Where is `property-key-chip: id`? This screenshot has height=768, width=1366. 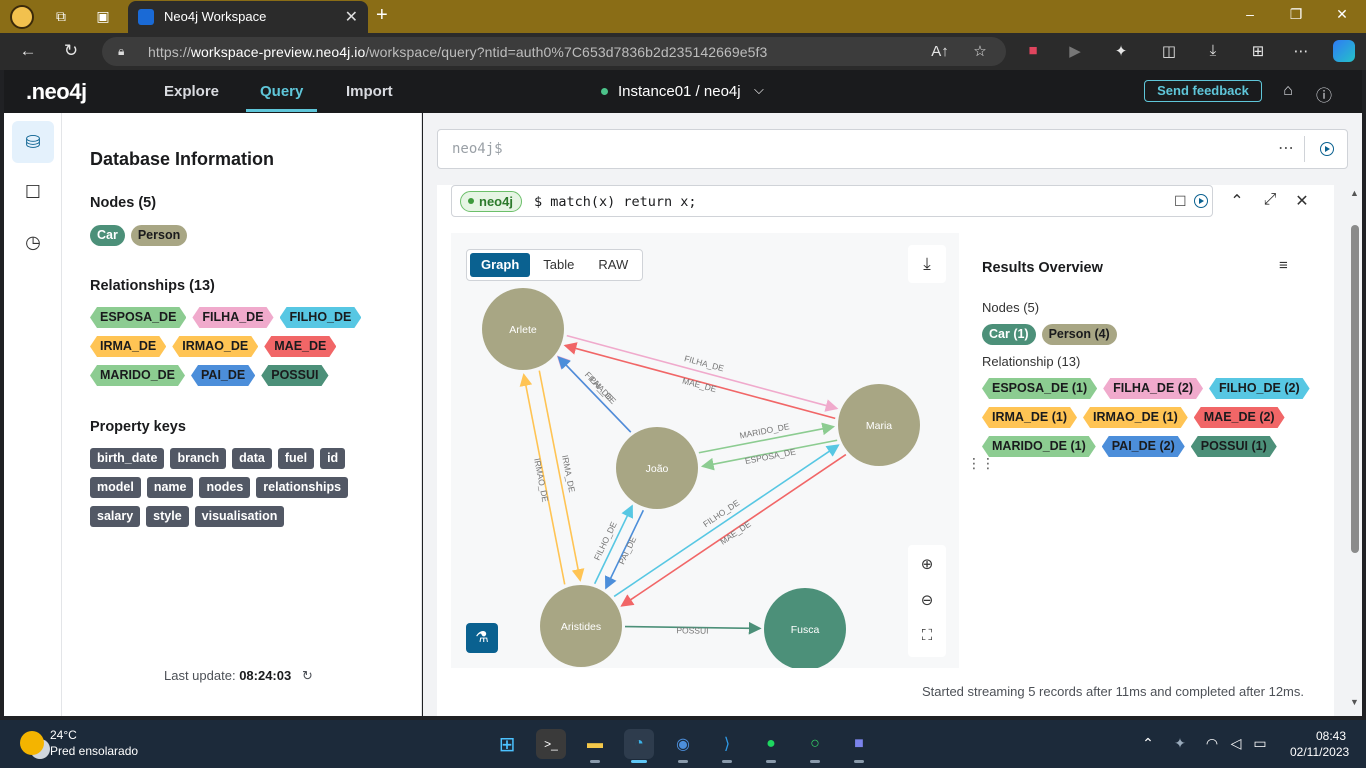
property-key-chip: id is located at coordinates (333, 458).